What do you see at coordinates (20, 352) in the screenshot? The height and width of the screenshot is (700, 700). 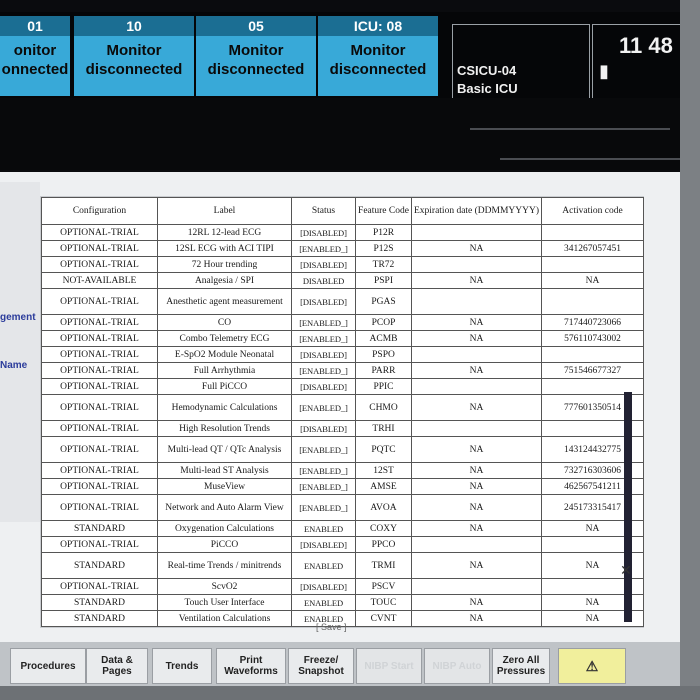 I see `left-nav: gement Name` at bounding box center [20, 352].